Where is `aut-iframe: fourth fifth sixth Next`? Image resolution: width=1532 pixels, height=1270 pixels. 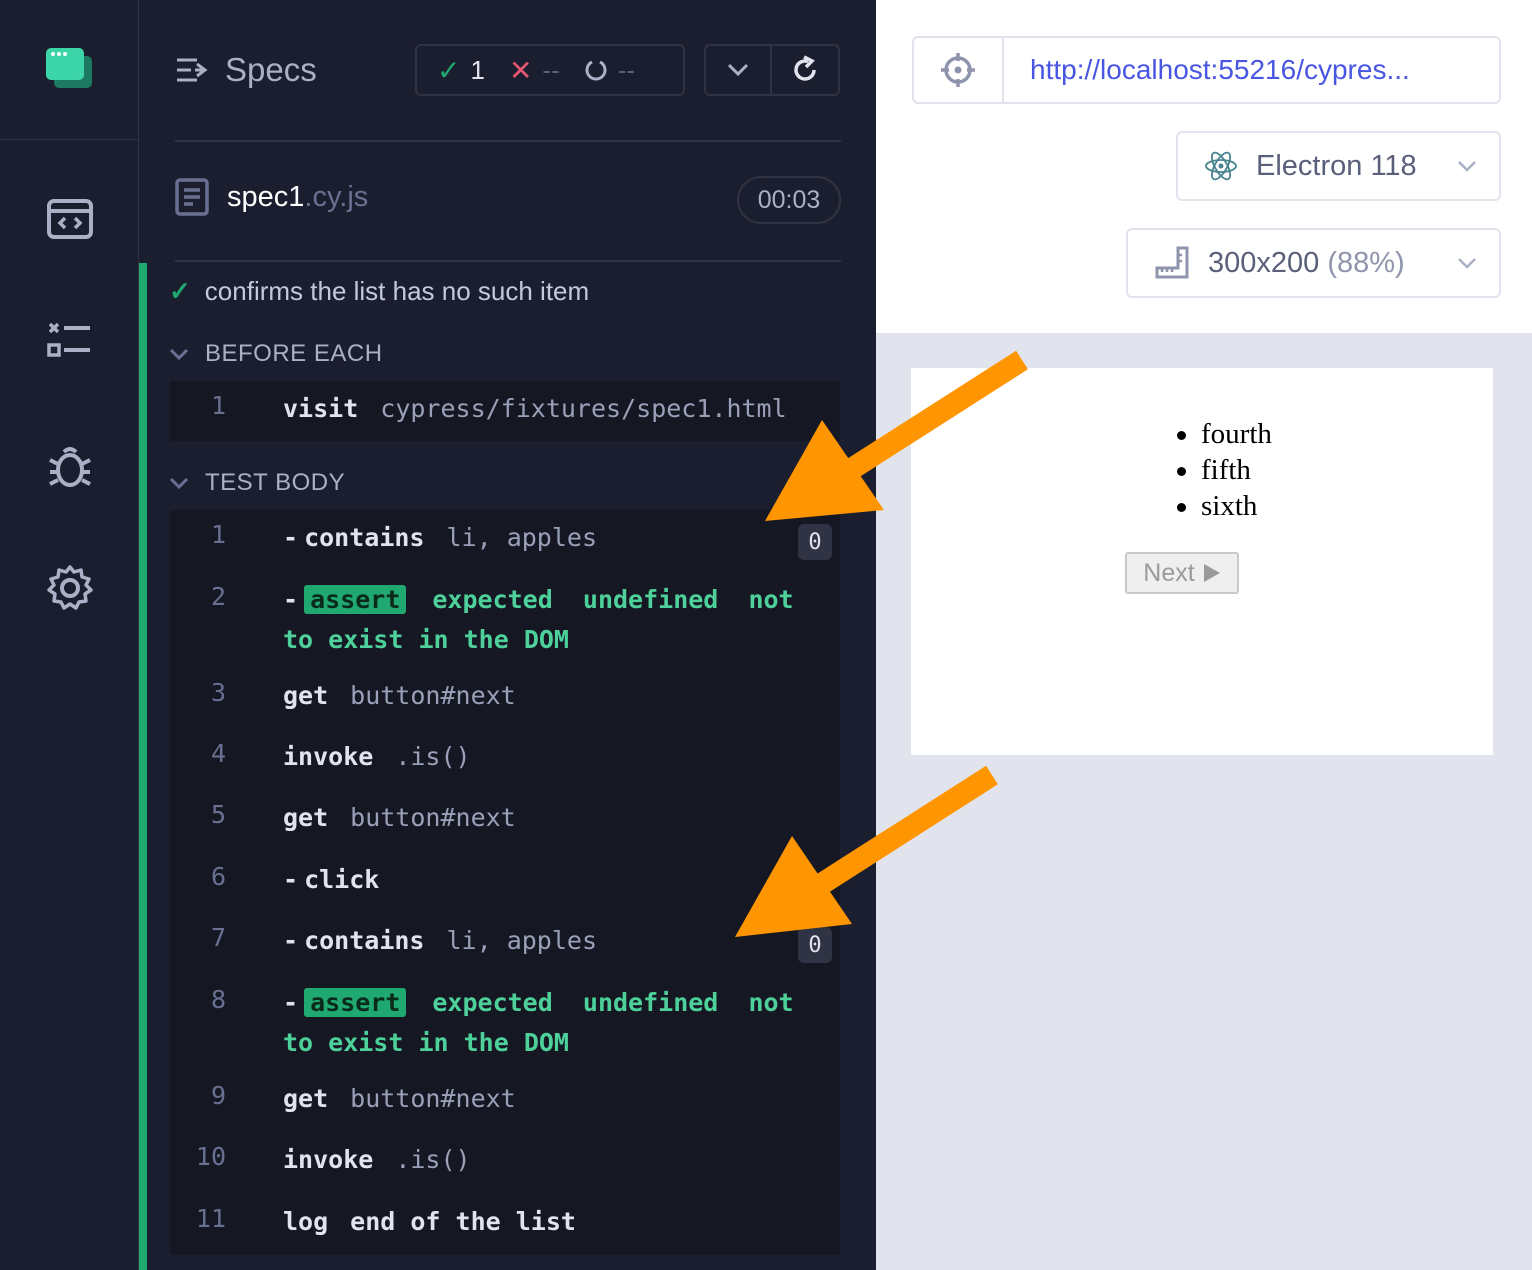 aut-iframe: fourth fifth sixth Next is located at coordinates (1202, 561).